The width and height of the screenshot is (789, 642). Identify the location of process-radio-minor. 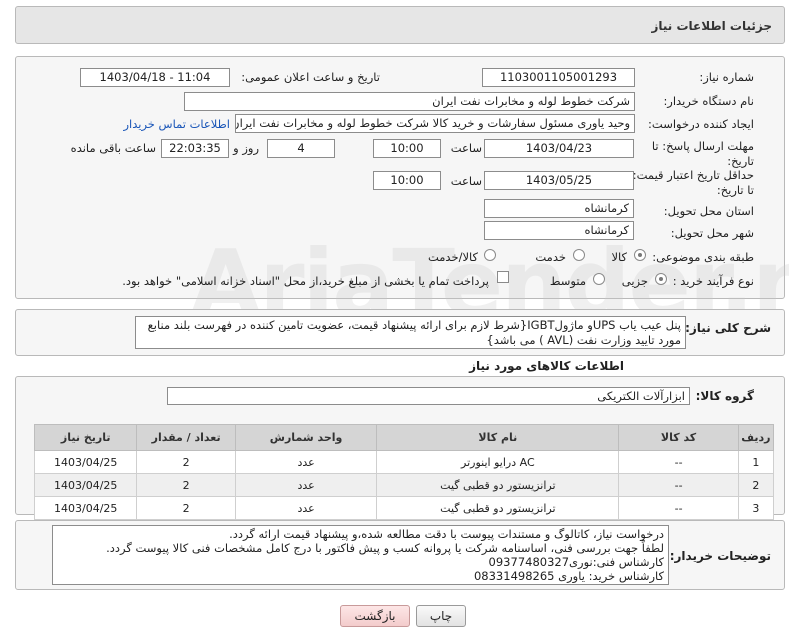
(661, 279).